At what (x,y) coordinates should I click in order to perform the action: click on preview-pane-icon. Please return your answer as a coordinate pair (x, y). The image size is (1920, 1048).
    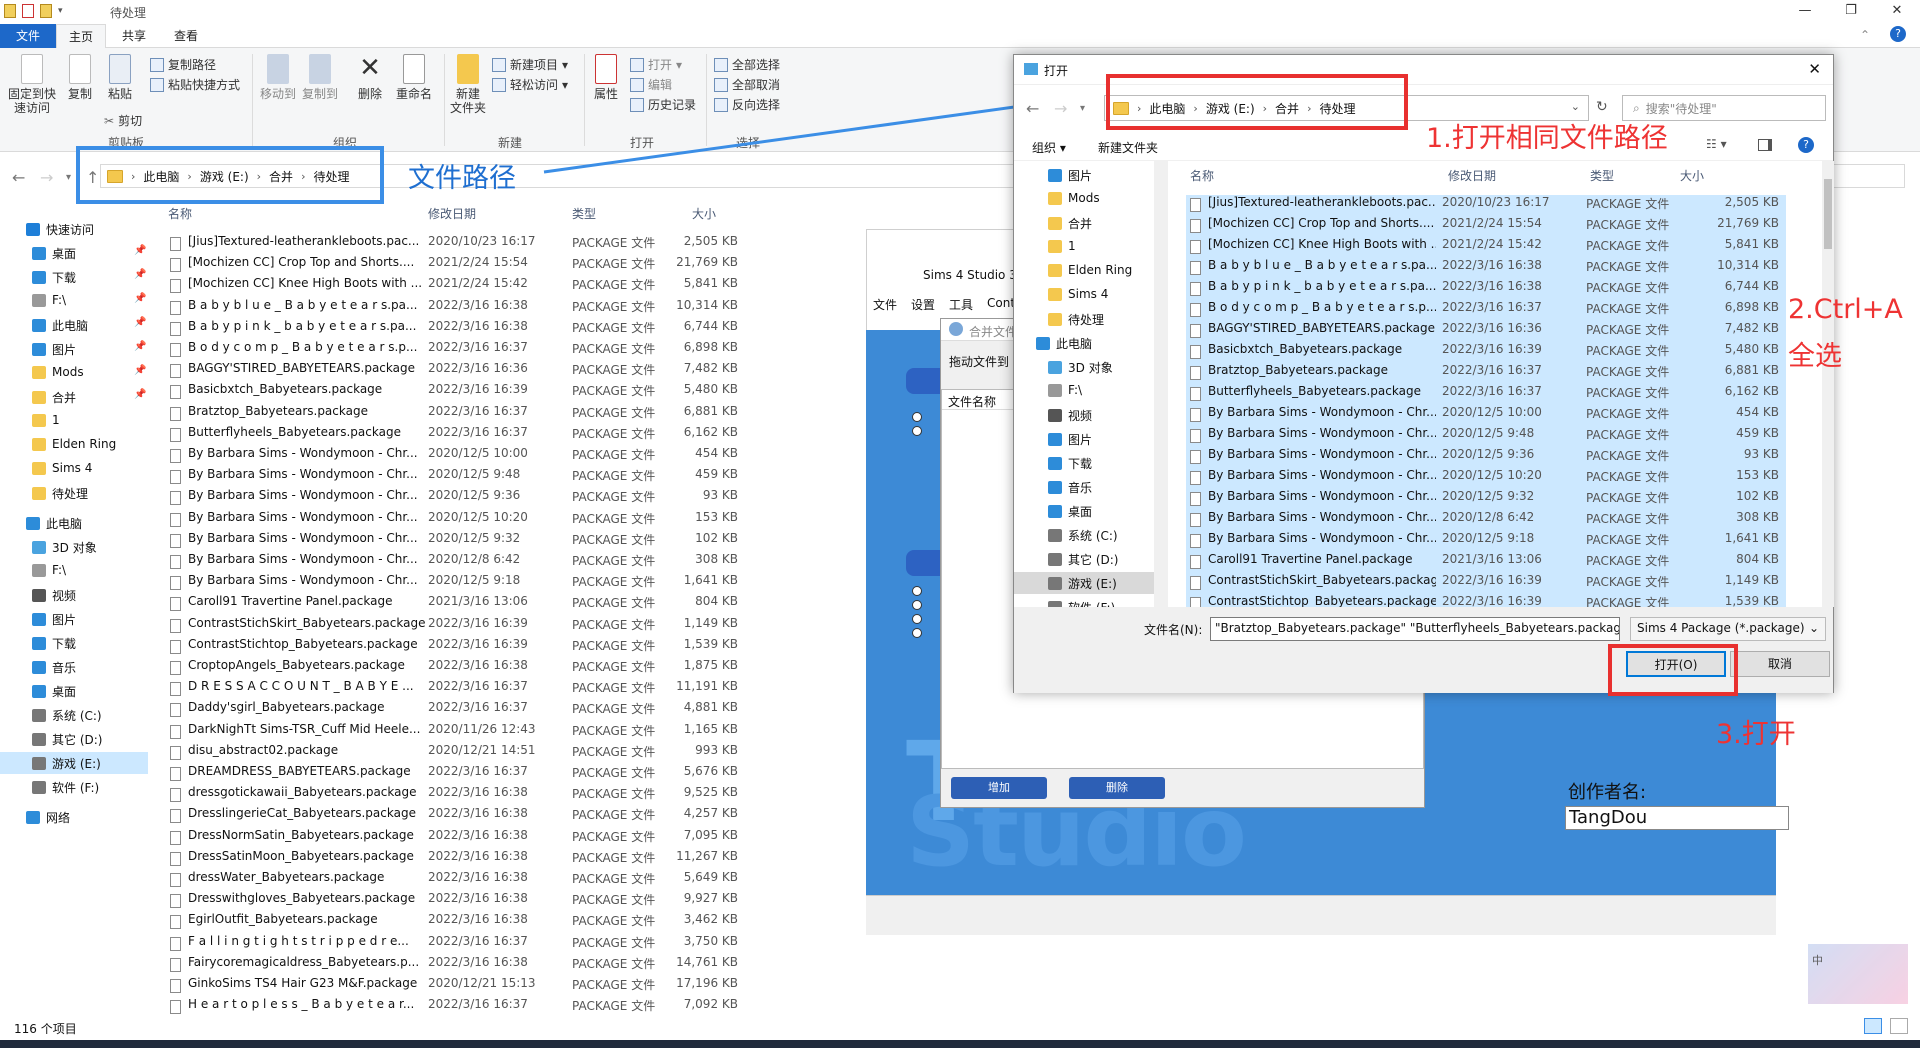
    Looking at the image, I should click on (1765, 145).